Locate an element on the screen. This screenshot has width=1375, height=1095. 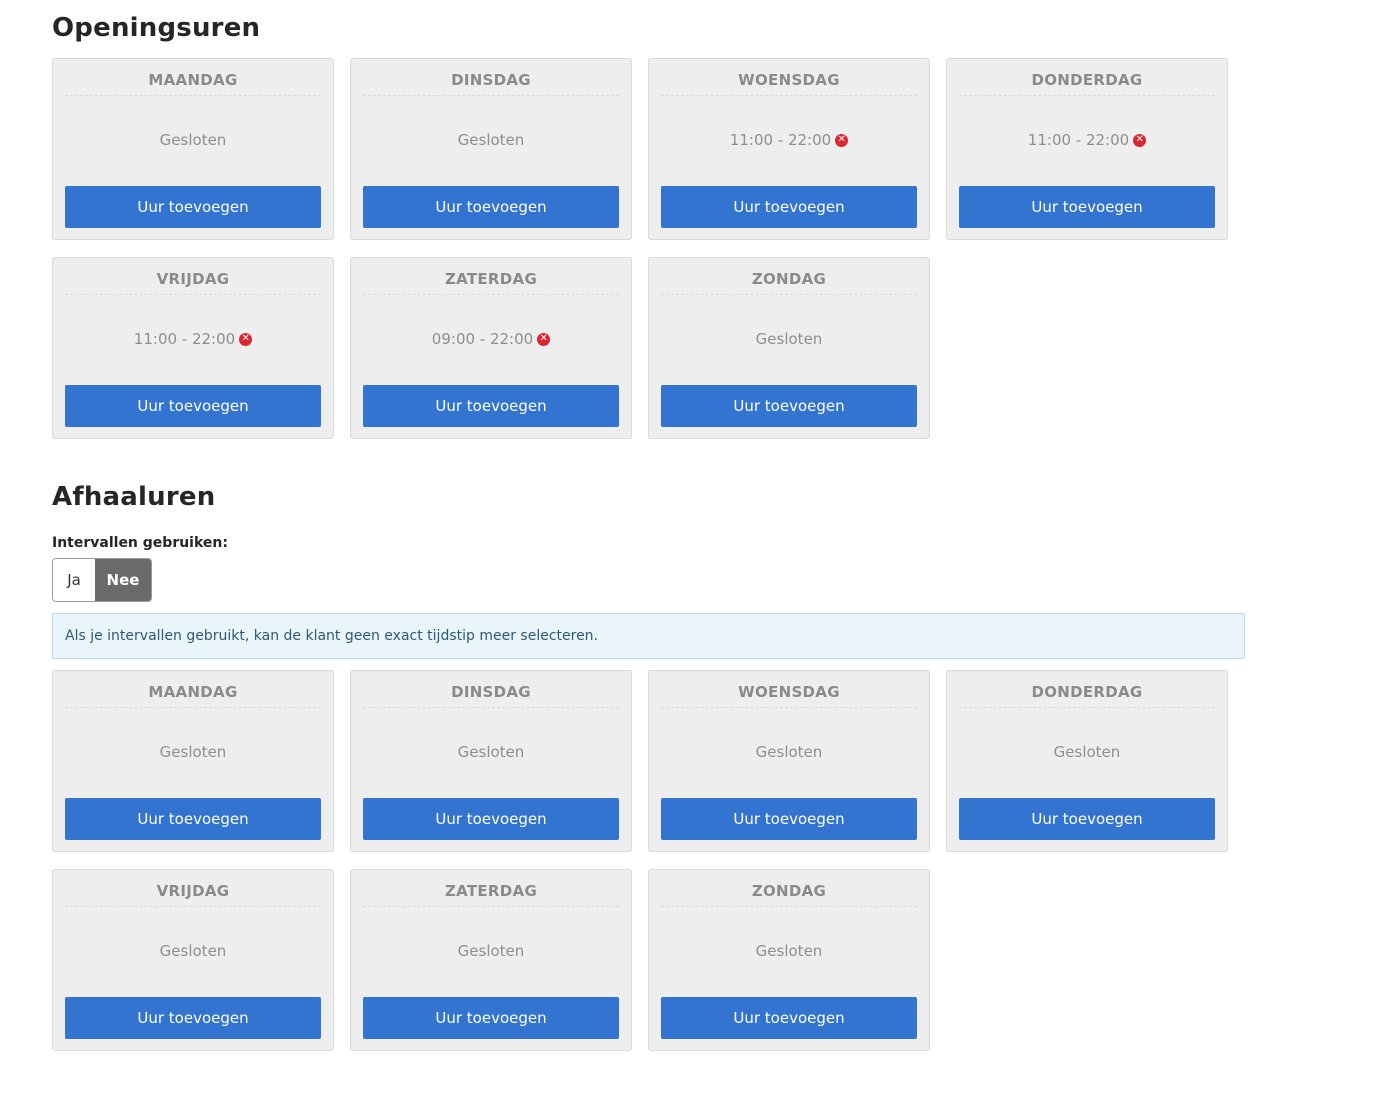
day-card-vrijdag: VRIJDAG Gesloten Uur toevoegen is located at coordinates (193, 960).